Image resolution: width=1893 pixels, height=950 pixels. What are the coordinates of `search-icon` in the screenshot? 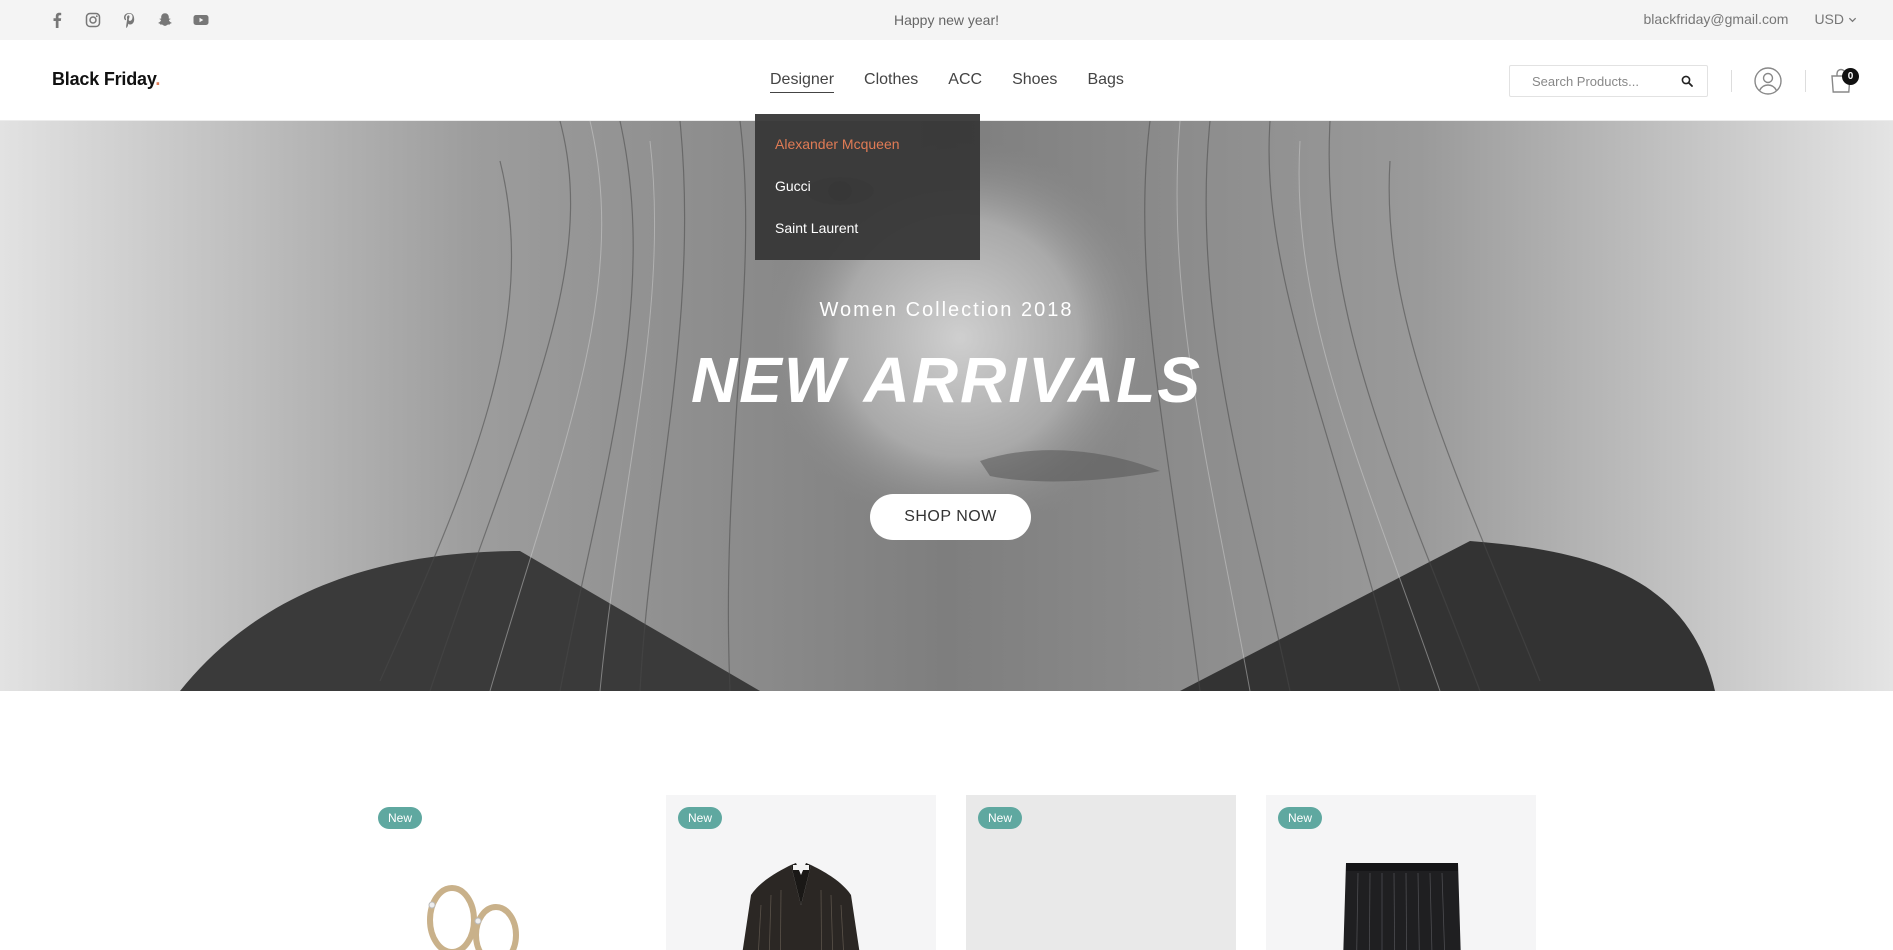 It's located at (1687, 81).